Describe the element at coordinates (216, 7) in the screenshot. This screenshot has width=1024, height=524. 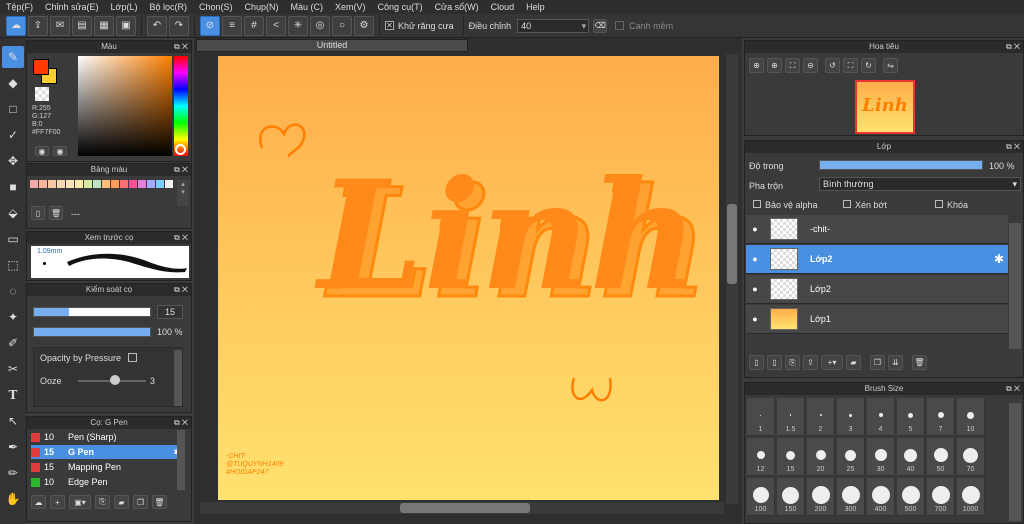
I see `menu-select: Chọn(S)` at that location.